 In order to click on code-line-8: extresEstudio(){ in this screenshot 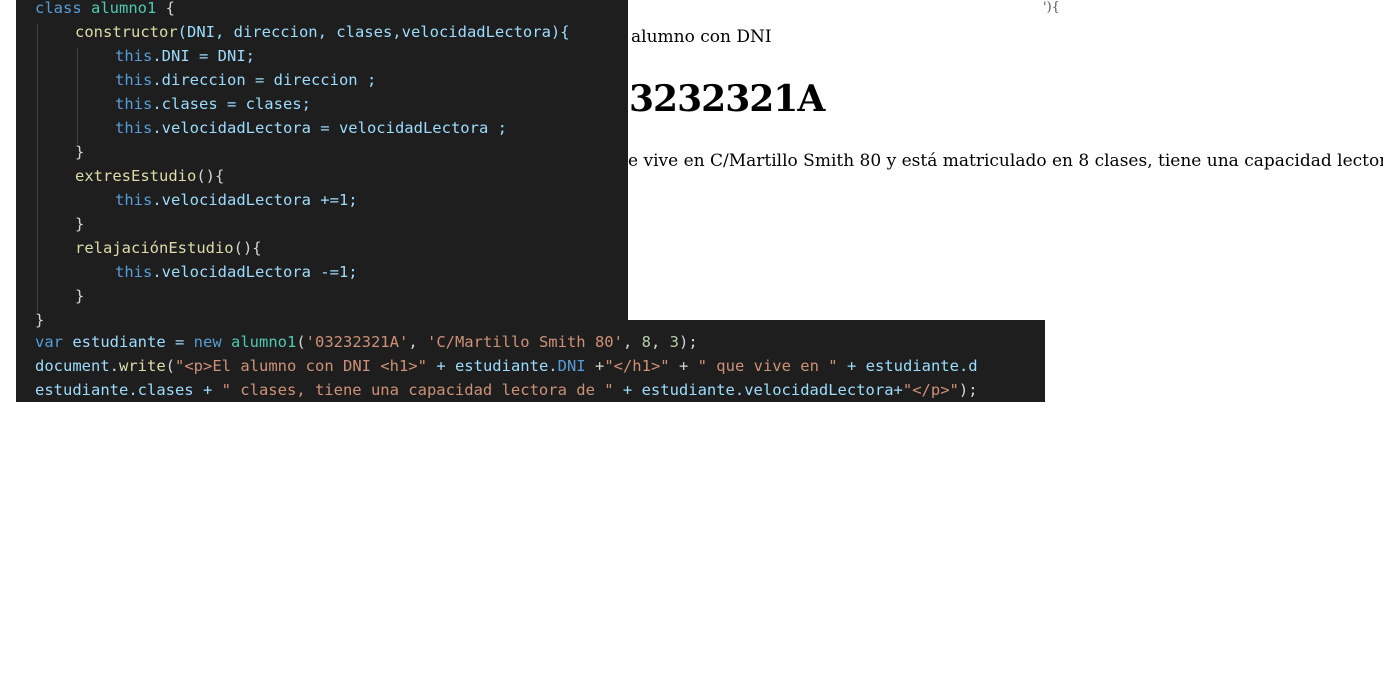, I will do `click(150, 176)`.